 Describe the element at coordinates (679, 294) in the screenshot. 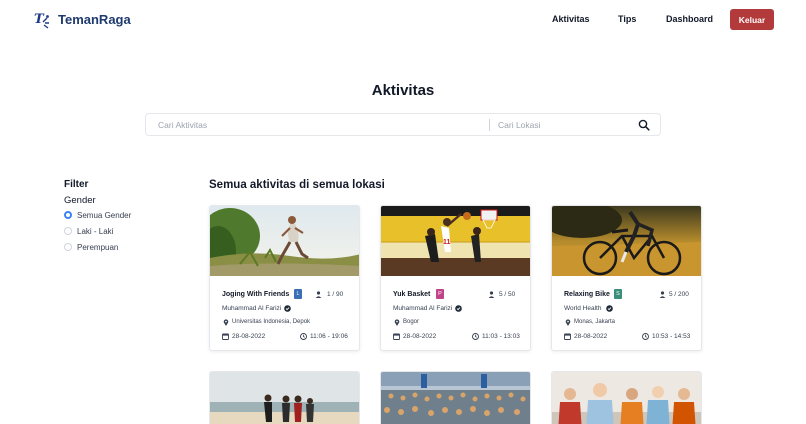

I see `capacity-count: 5 / 200` at that location.